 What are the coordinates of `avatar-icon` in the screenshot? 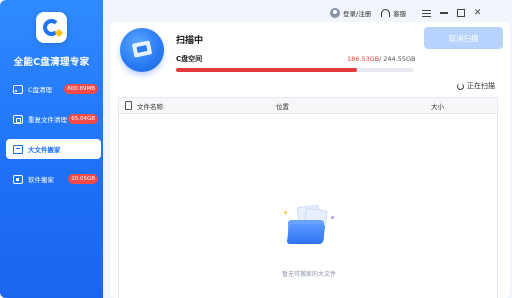 It's located at (335, 13).